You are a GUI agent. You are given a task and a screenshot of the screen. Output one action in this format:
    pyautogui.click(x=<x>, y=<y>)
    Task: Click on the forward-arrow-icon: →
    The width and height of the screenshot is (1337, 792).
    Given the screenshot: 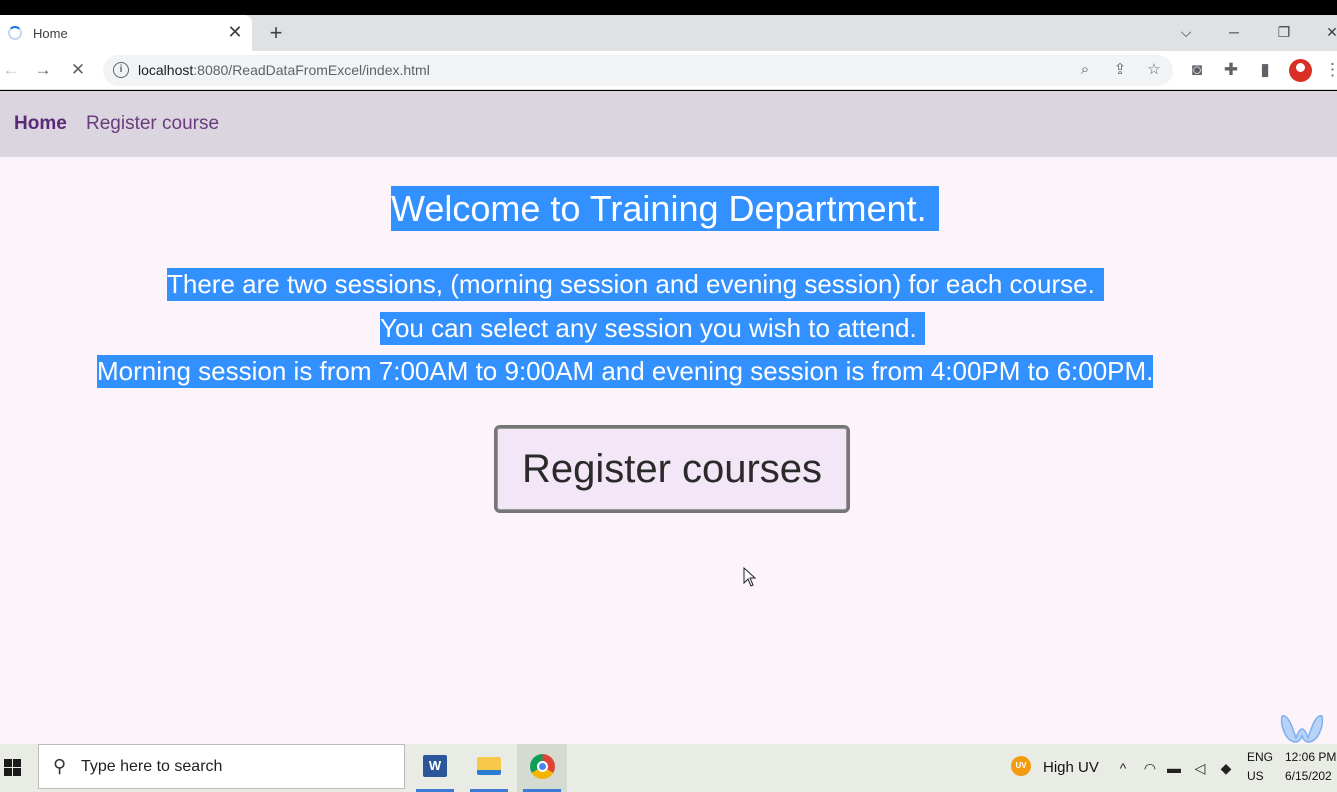 What is the action you would take?
    pyautogui.click(x=43, y=70)
    